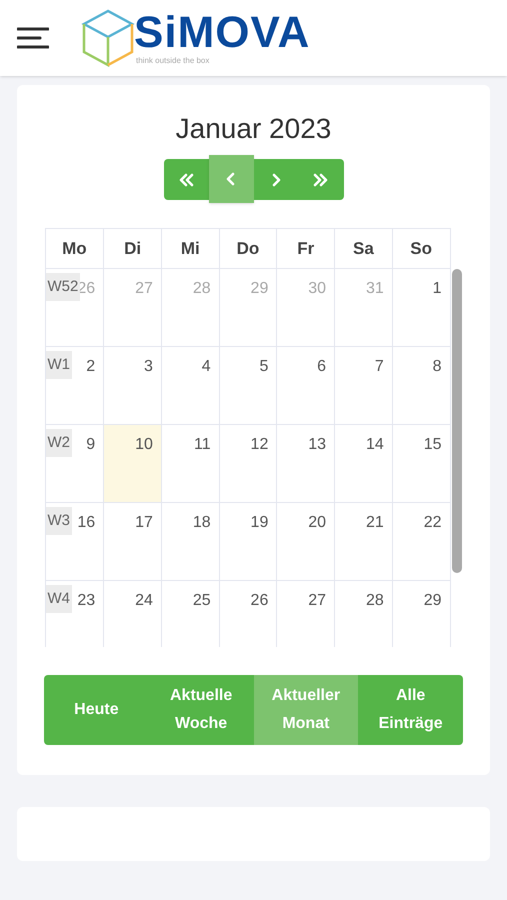 The height and width of the screenshot is (900, 507). What do you see at coordinates (132, 248) in the screenshot?
I see `weekday-header: Di` at bounding box center [132, 248].